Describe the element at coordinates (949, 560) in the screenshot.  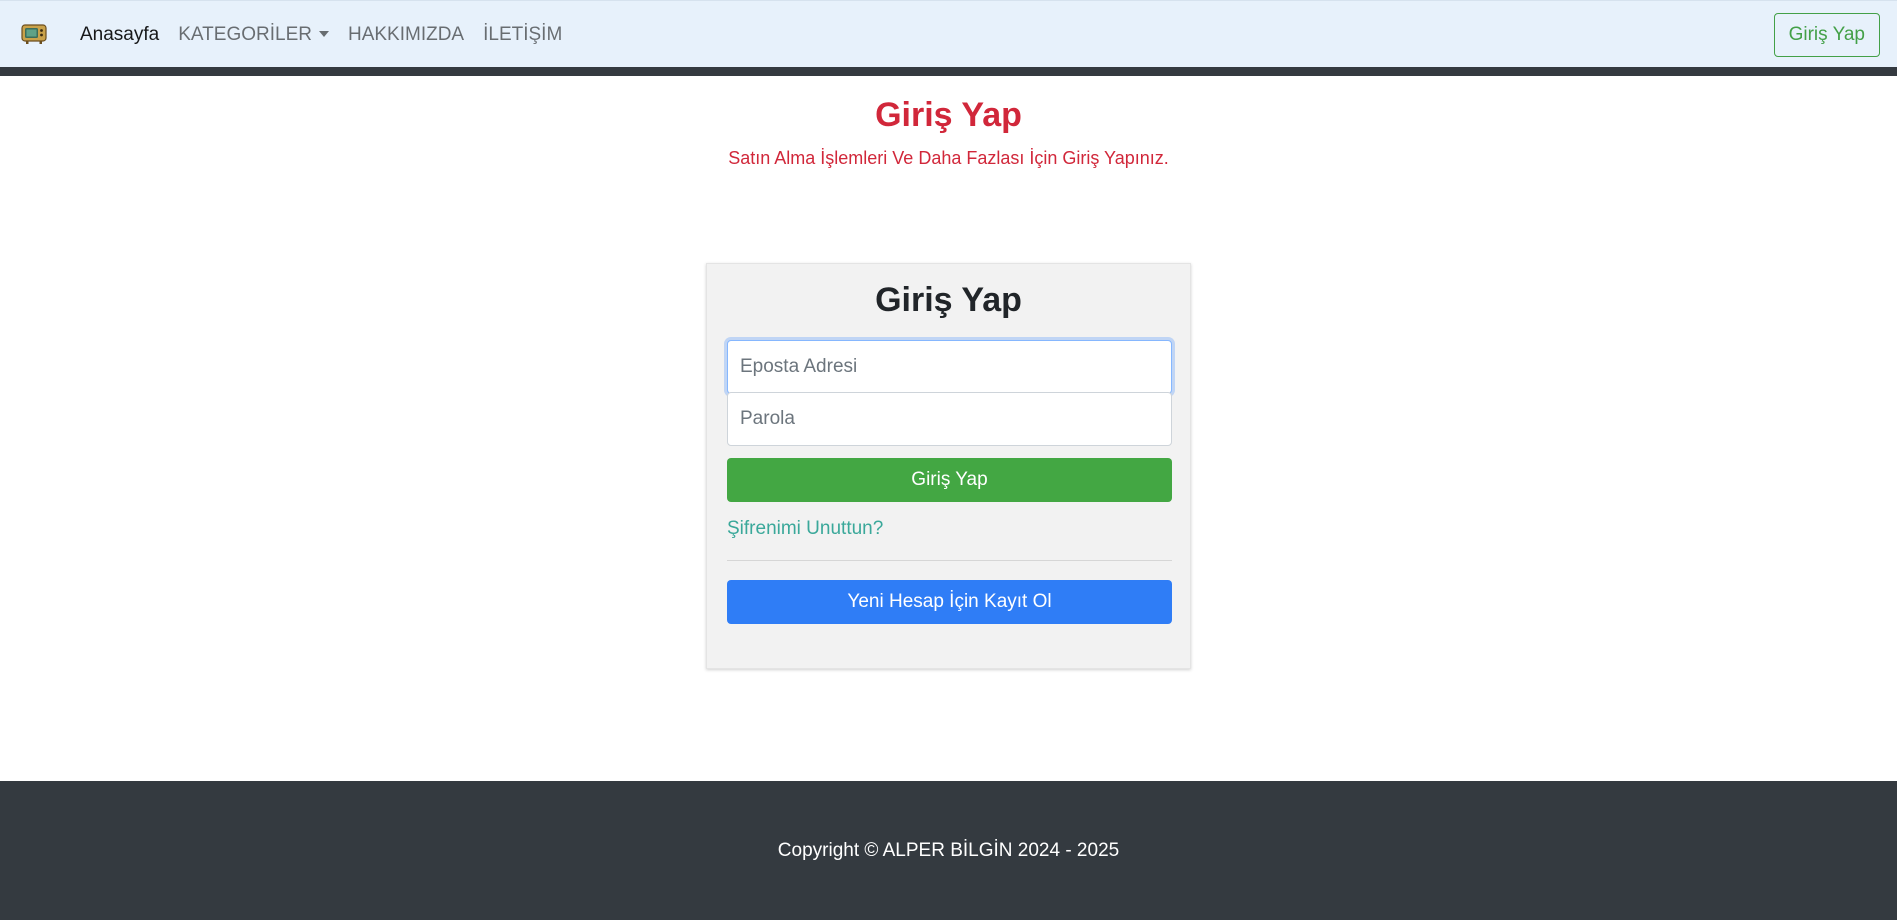
I see `card-divider` at that location.